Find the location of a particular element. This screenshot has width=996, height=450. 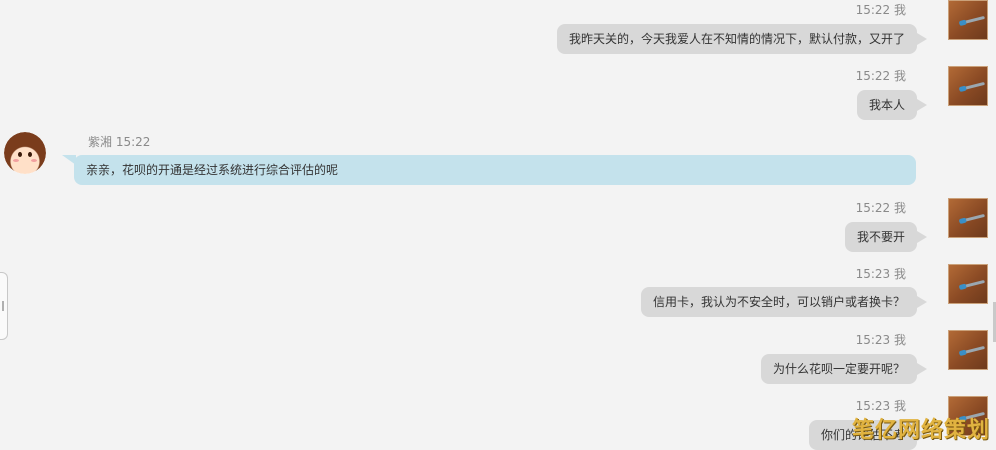

watermark: 笔亿网络策划 is located at coordinates (920, 430).